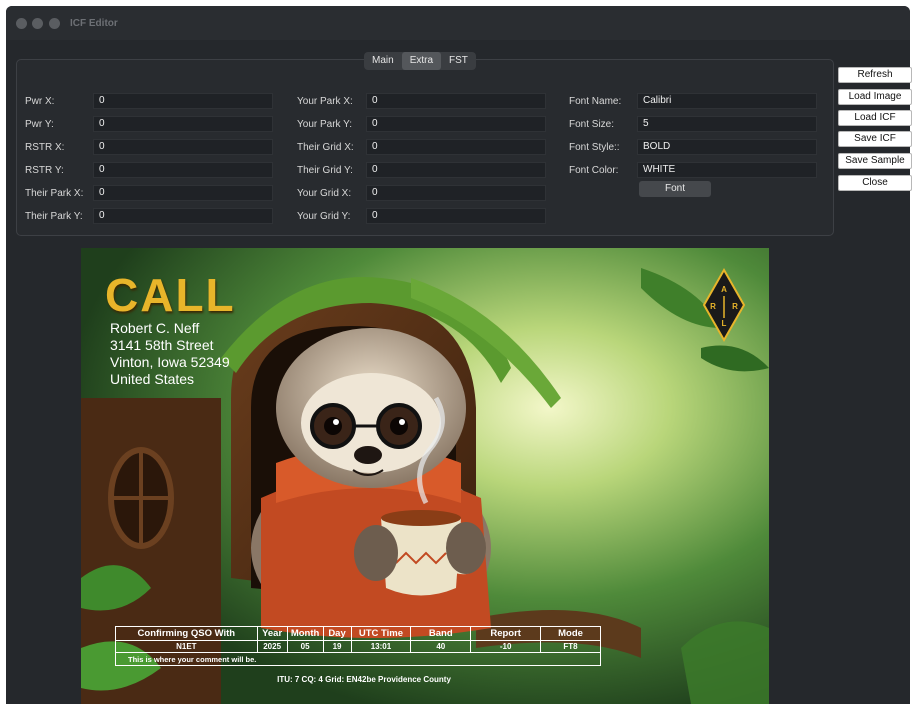 The width and height of the screenshot is (916, 704). Describe the element at coordinates (183, 101) in the screenshot. I see `pwr-x-input: 0` at that location.